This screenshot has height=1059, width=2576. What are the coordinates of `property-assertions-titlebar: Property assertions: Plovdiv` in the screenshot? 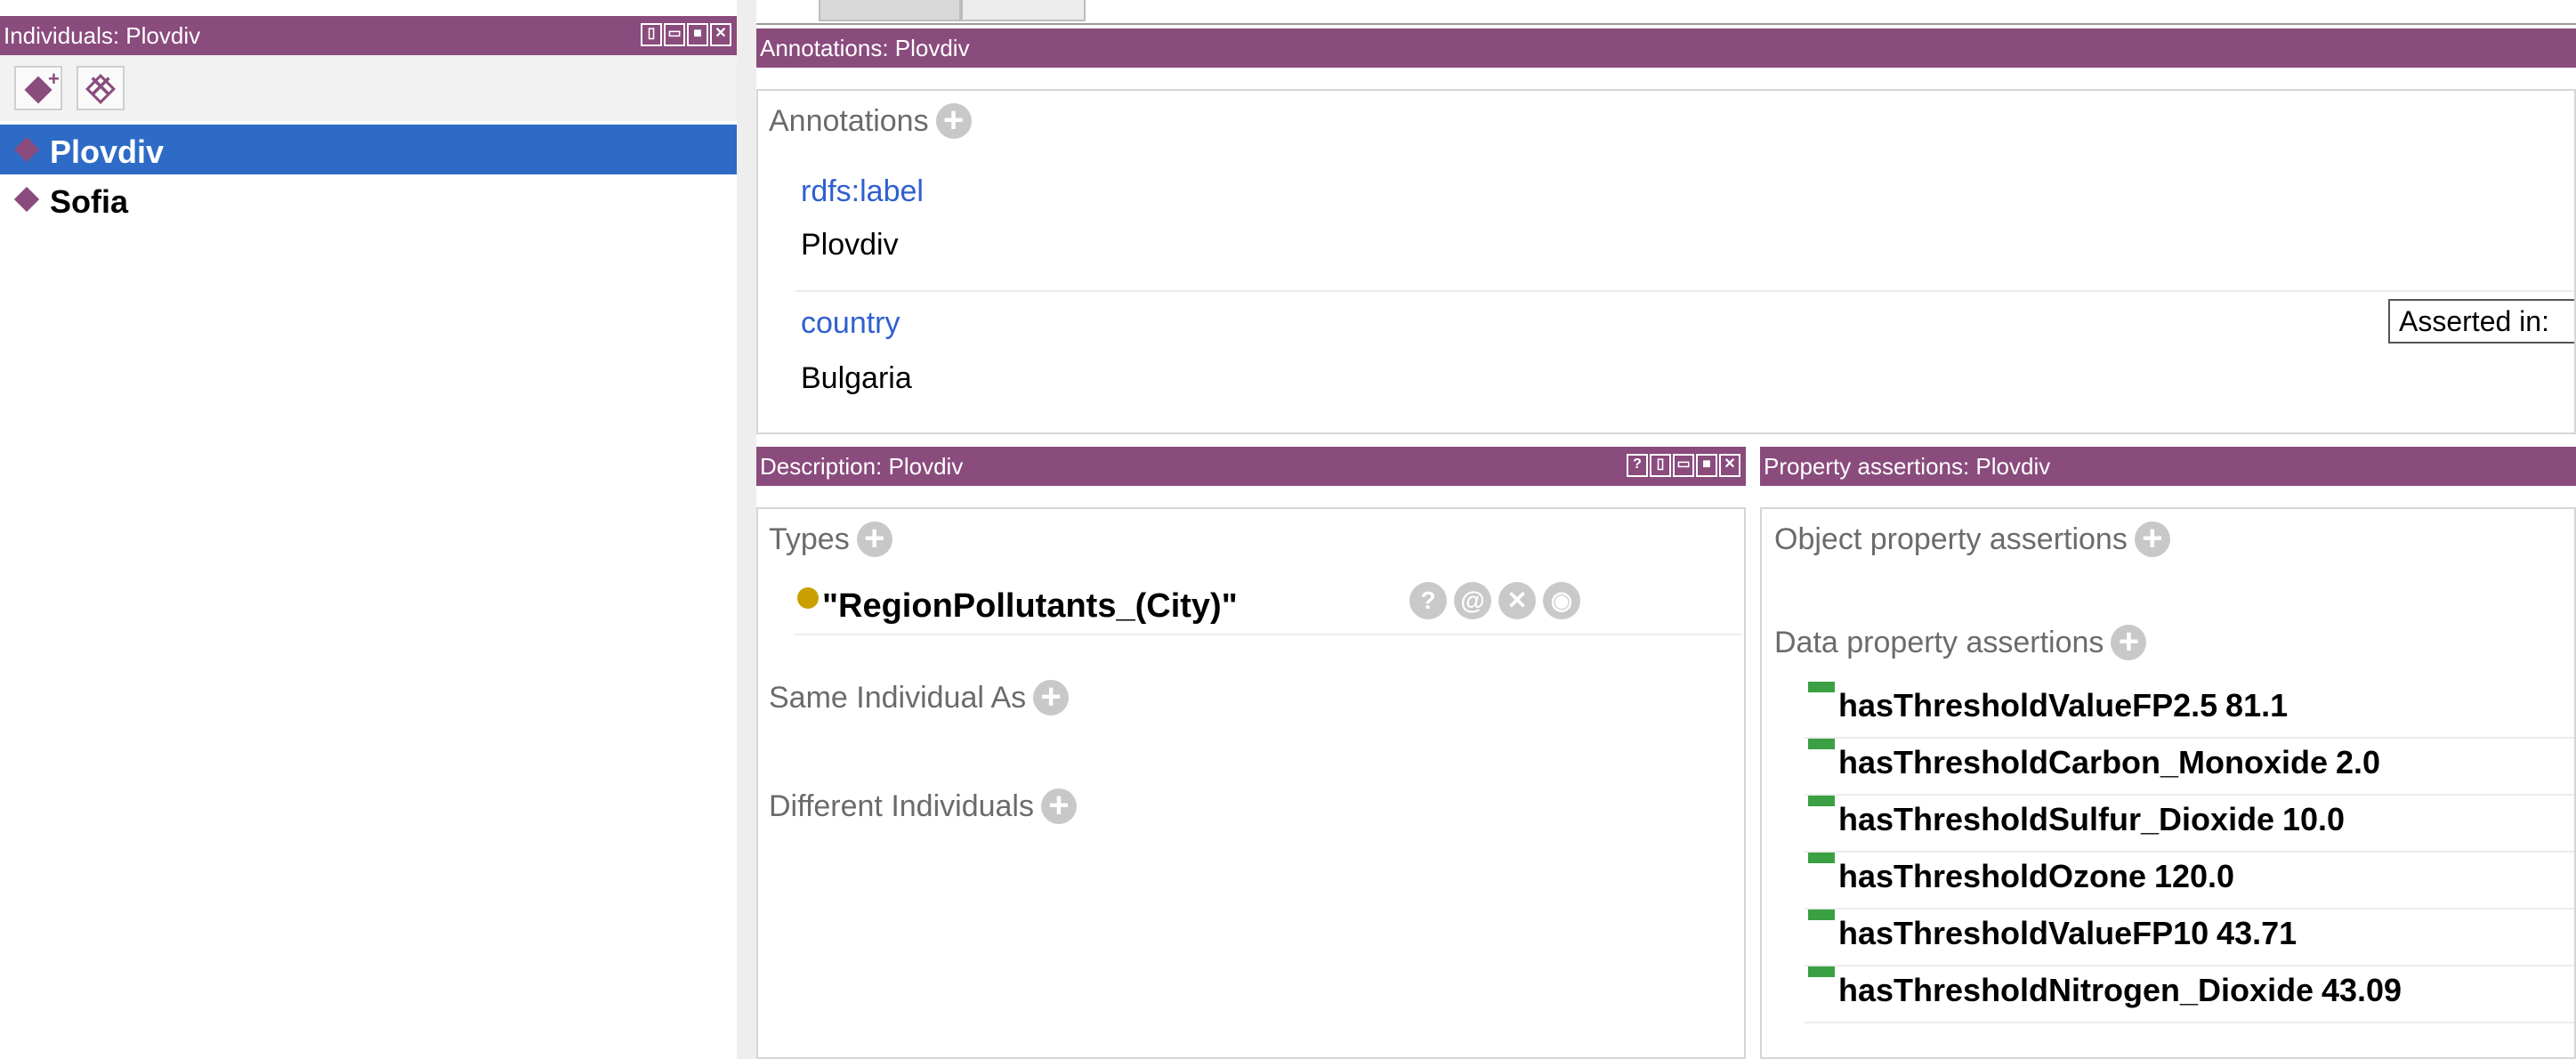 It's located at (2168, 466).